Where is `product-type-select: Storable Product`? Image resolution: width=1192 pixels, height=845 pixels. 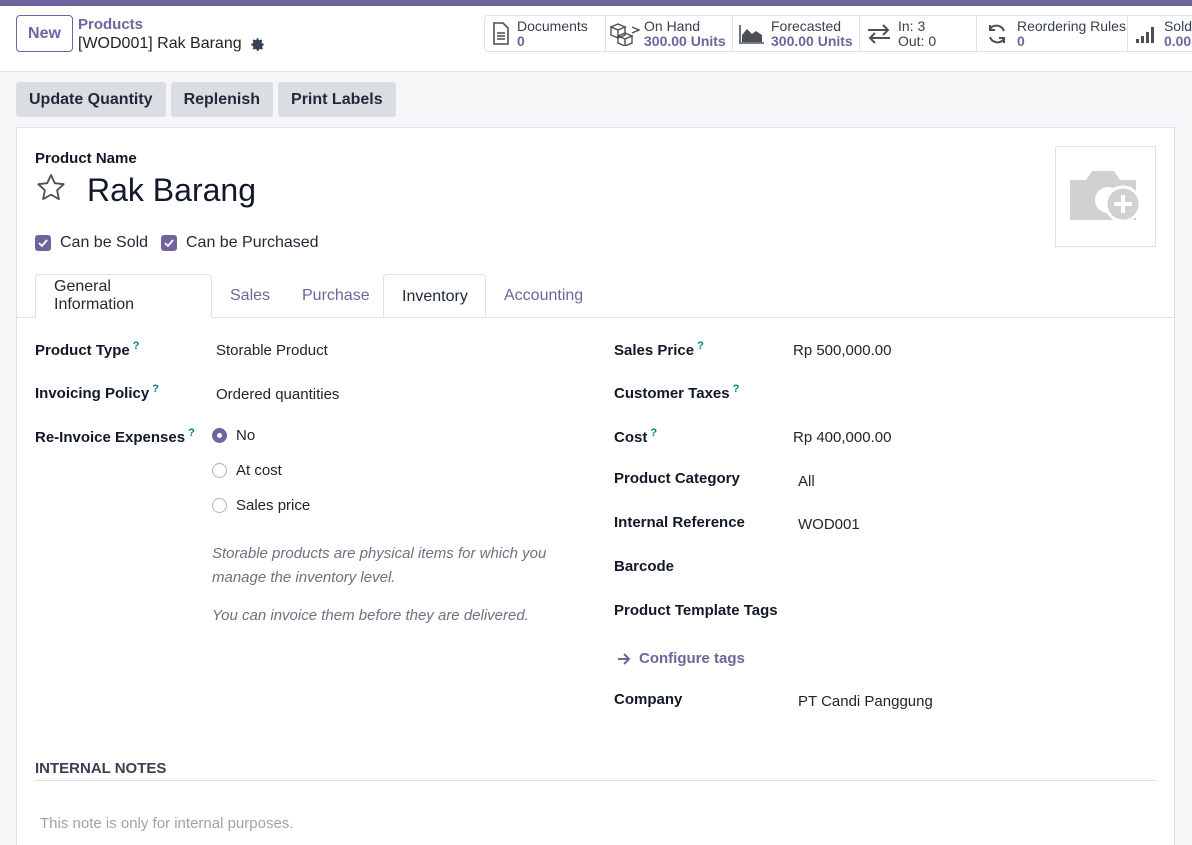
product-type-select: Storable Product is located at coordinates (272, 350).